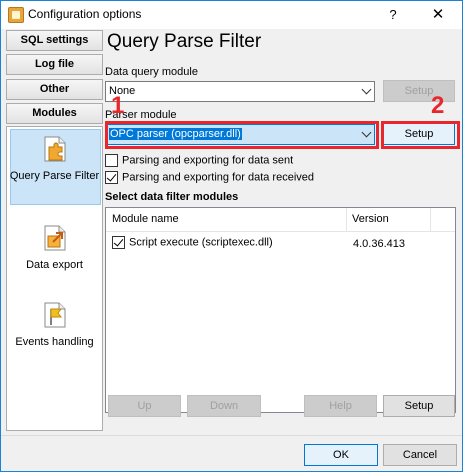 This screenshot has width=463, height=472. I want to click on tab-log-file: Log file, so click(54, 64).